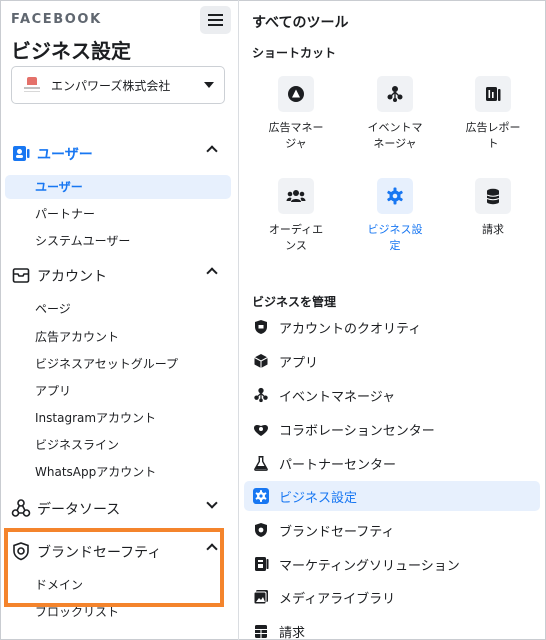 Image resolution: width=546 pixels, height=640 pixels. I want to click on sidebar-item-apps: アプリ, so click(118, 391).